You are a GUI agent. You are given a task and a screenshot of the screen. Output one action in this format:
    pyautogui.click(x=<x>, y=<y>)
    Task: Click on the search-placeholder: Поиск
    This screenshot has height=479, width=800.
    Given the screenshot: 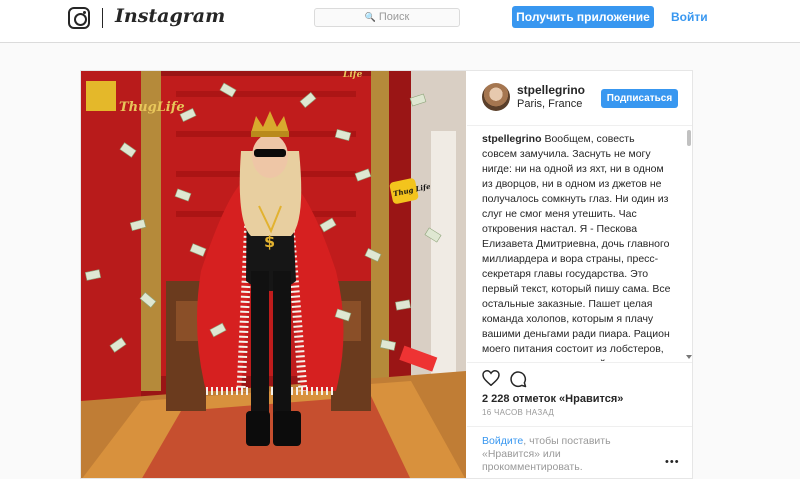 What is the action you would take?
    pyautogui.click(x=394, y=17)
    